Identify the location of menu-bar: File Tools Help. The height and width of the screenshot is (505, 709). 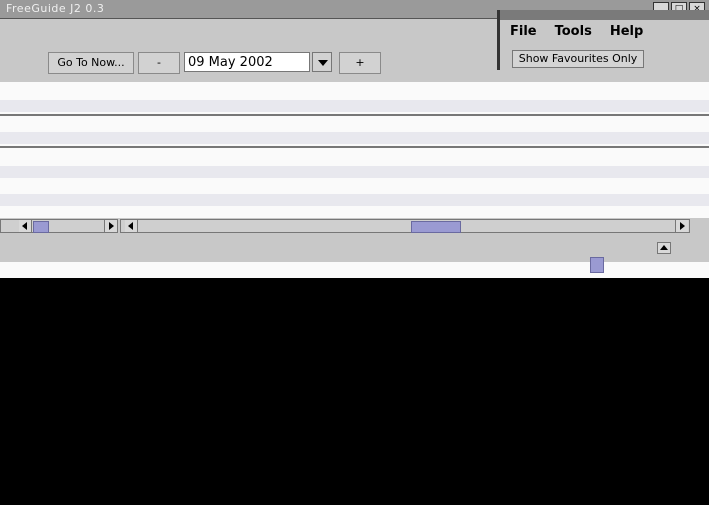
(576, 31).